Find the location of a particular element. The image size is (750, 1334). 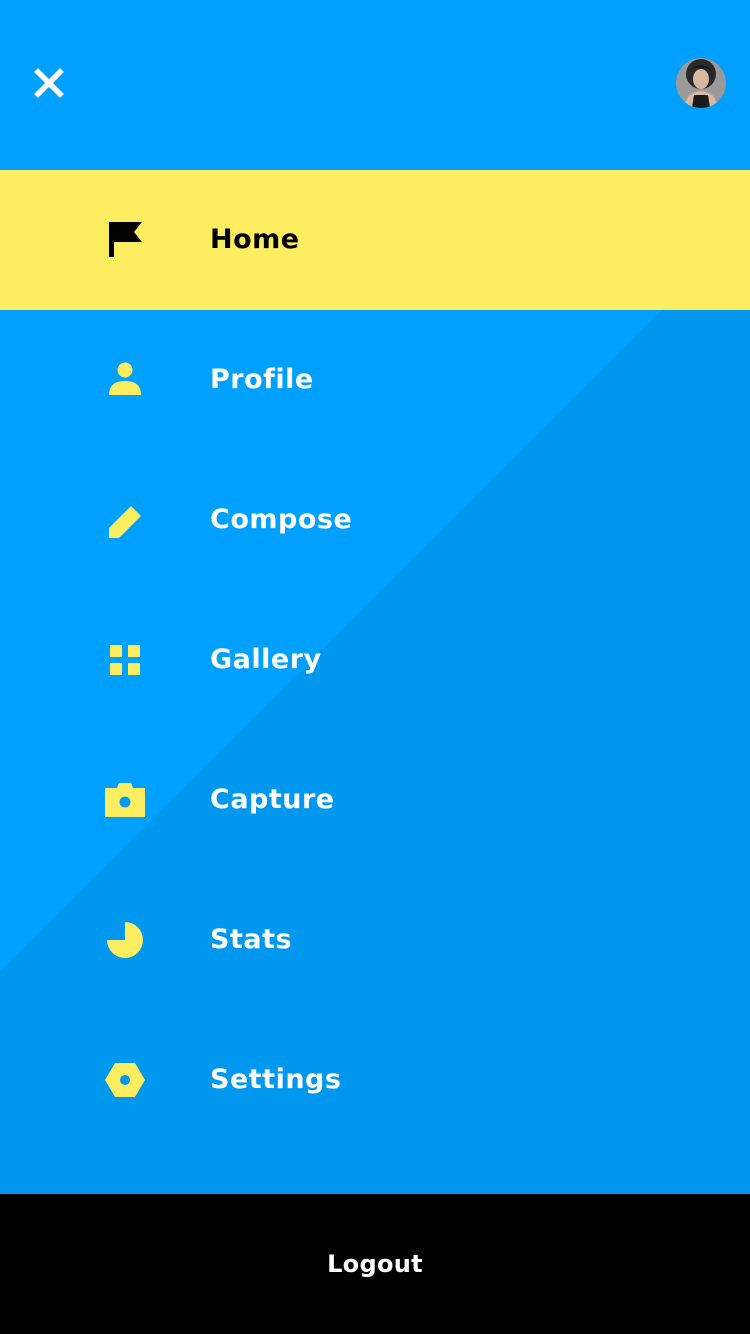

flag-icon is located at coordinates (125, 240).